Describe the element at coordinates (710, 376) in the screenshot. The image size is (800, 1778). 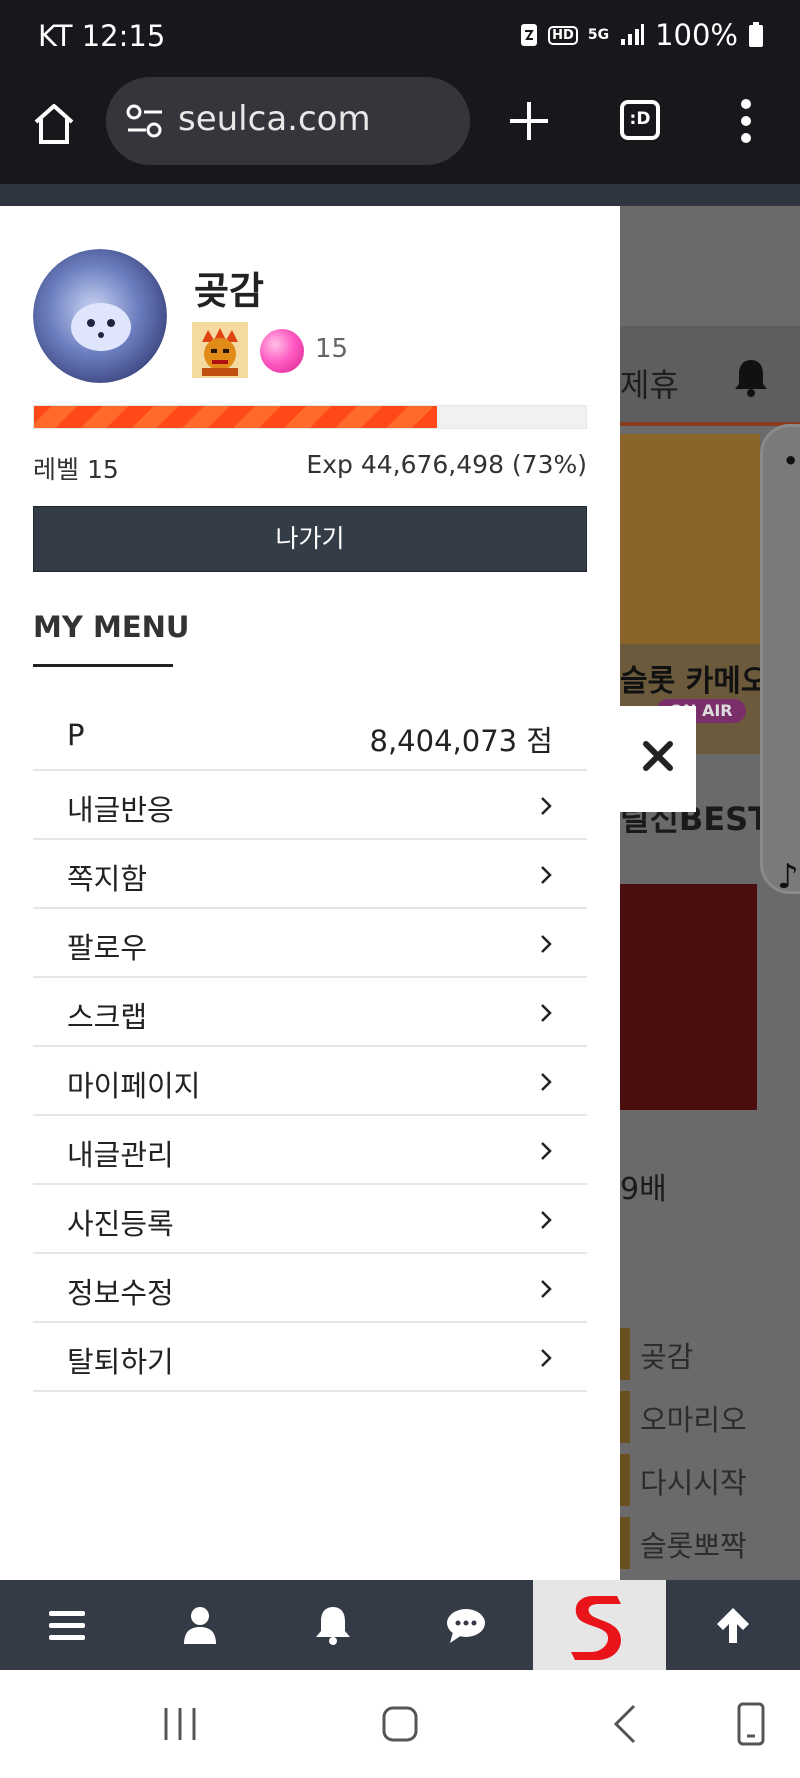
I see `bg-nav: 제휴` at that location.